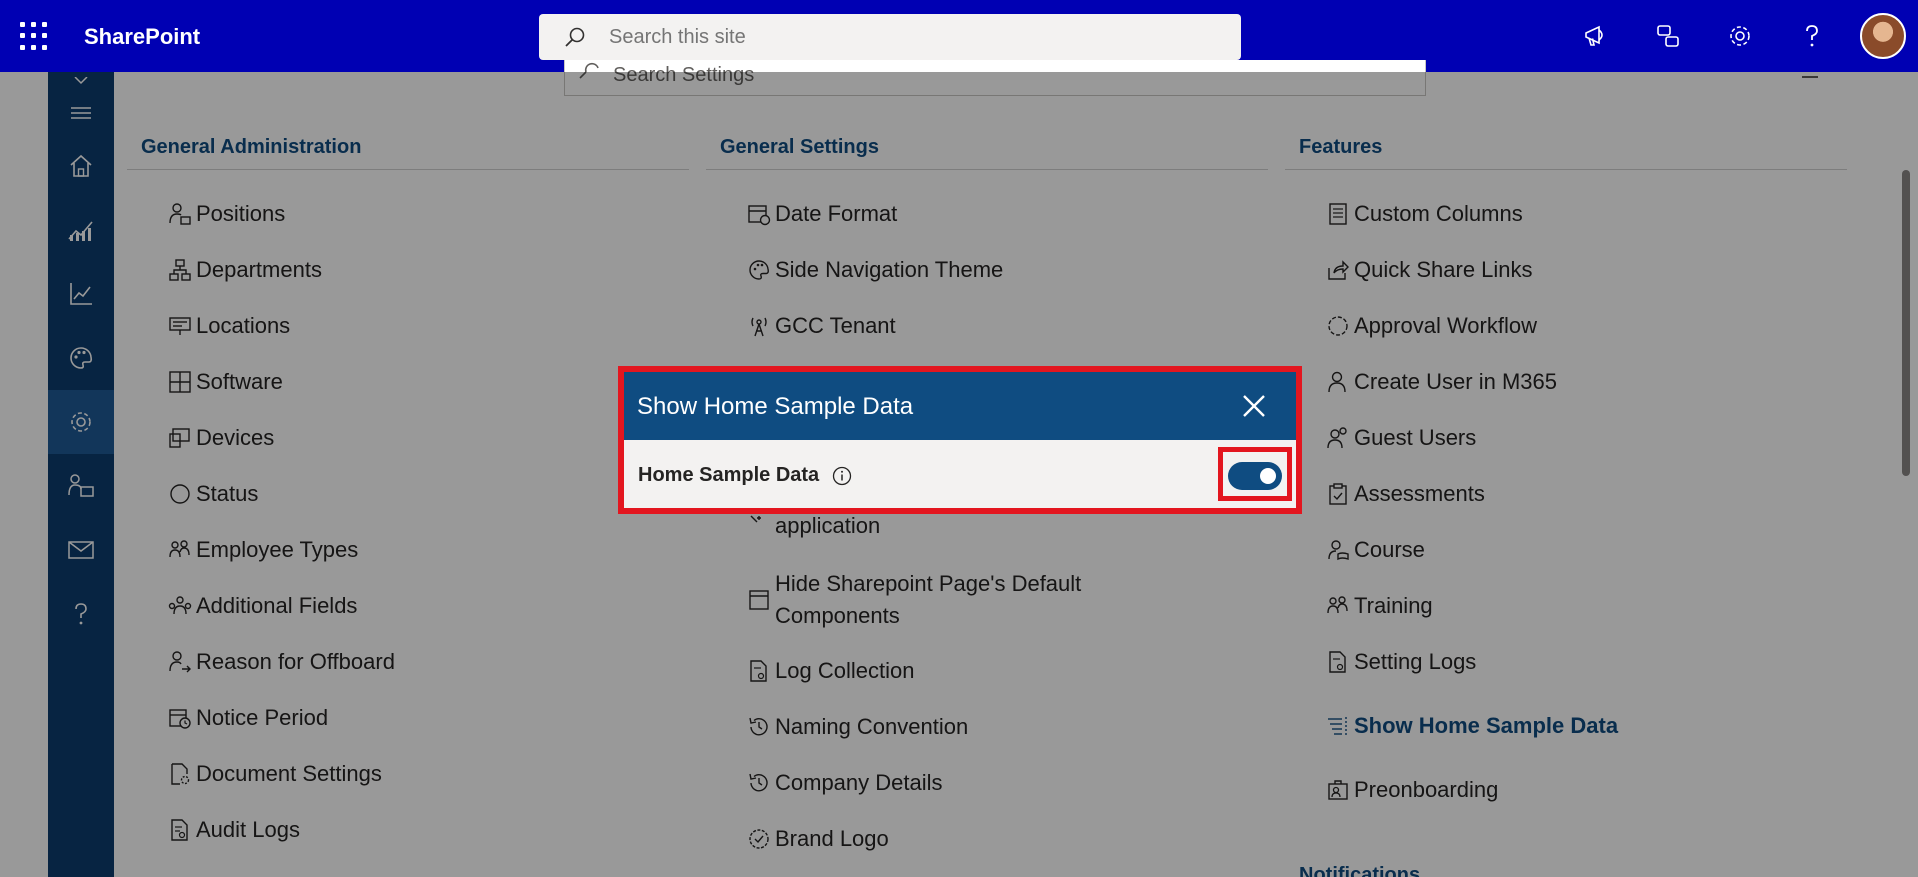  Describe the element at coordinates (1268, 476) in the screenshot. I see `toggle-knob` at that location.